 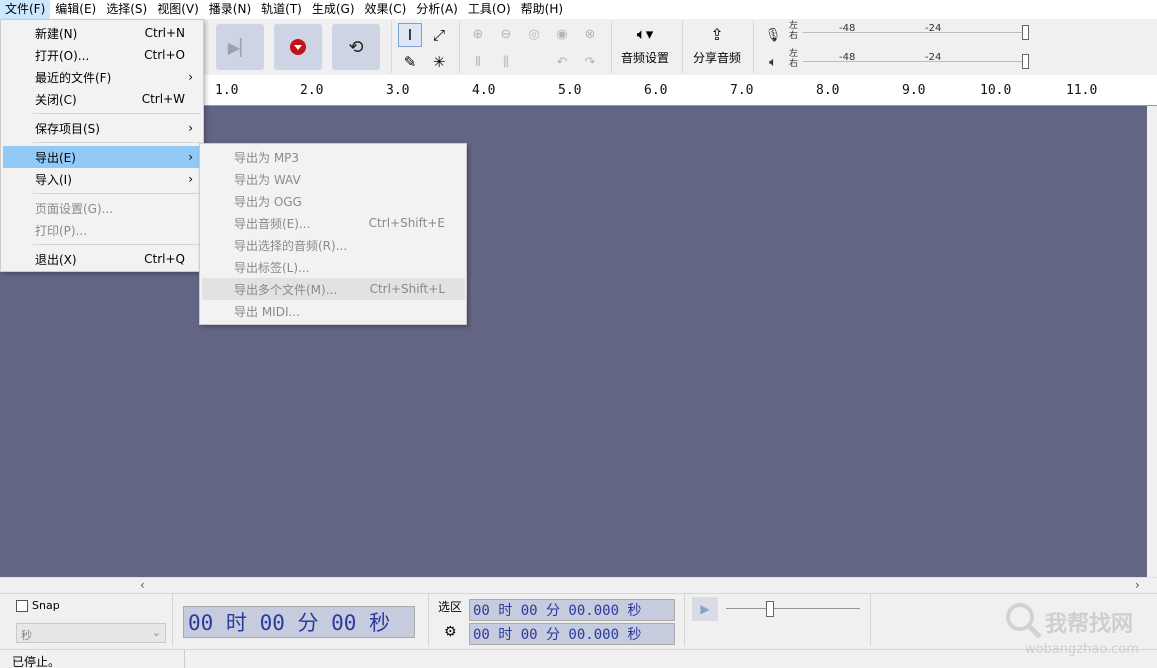 What do you see at coordinates (770, 609) in the screenshot?
I see `play-speed-thumb` at bounding box center [770, 609].